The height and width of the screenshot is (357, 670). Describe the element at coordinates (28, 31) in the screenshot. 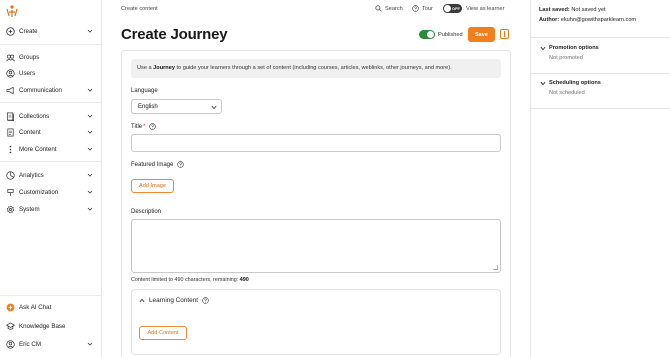

I see `sidebar-item-label: Create` at that location.